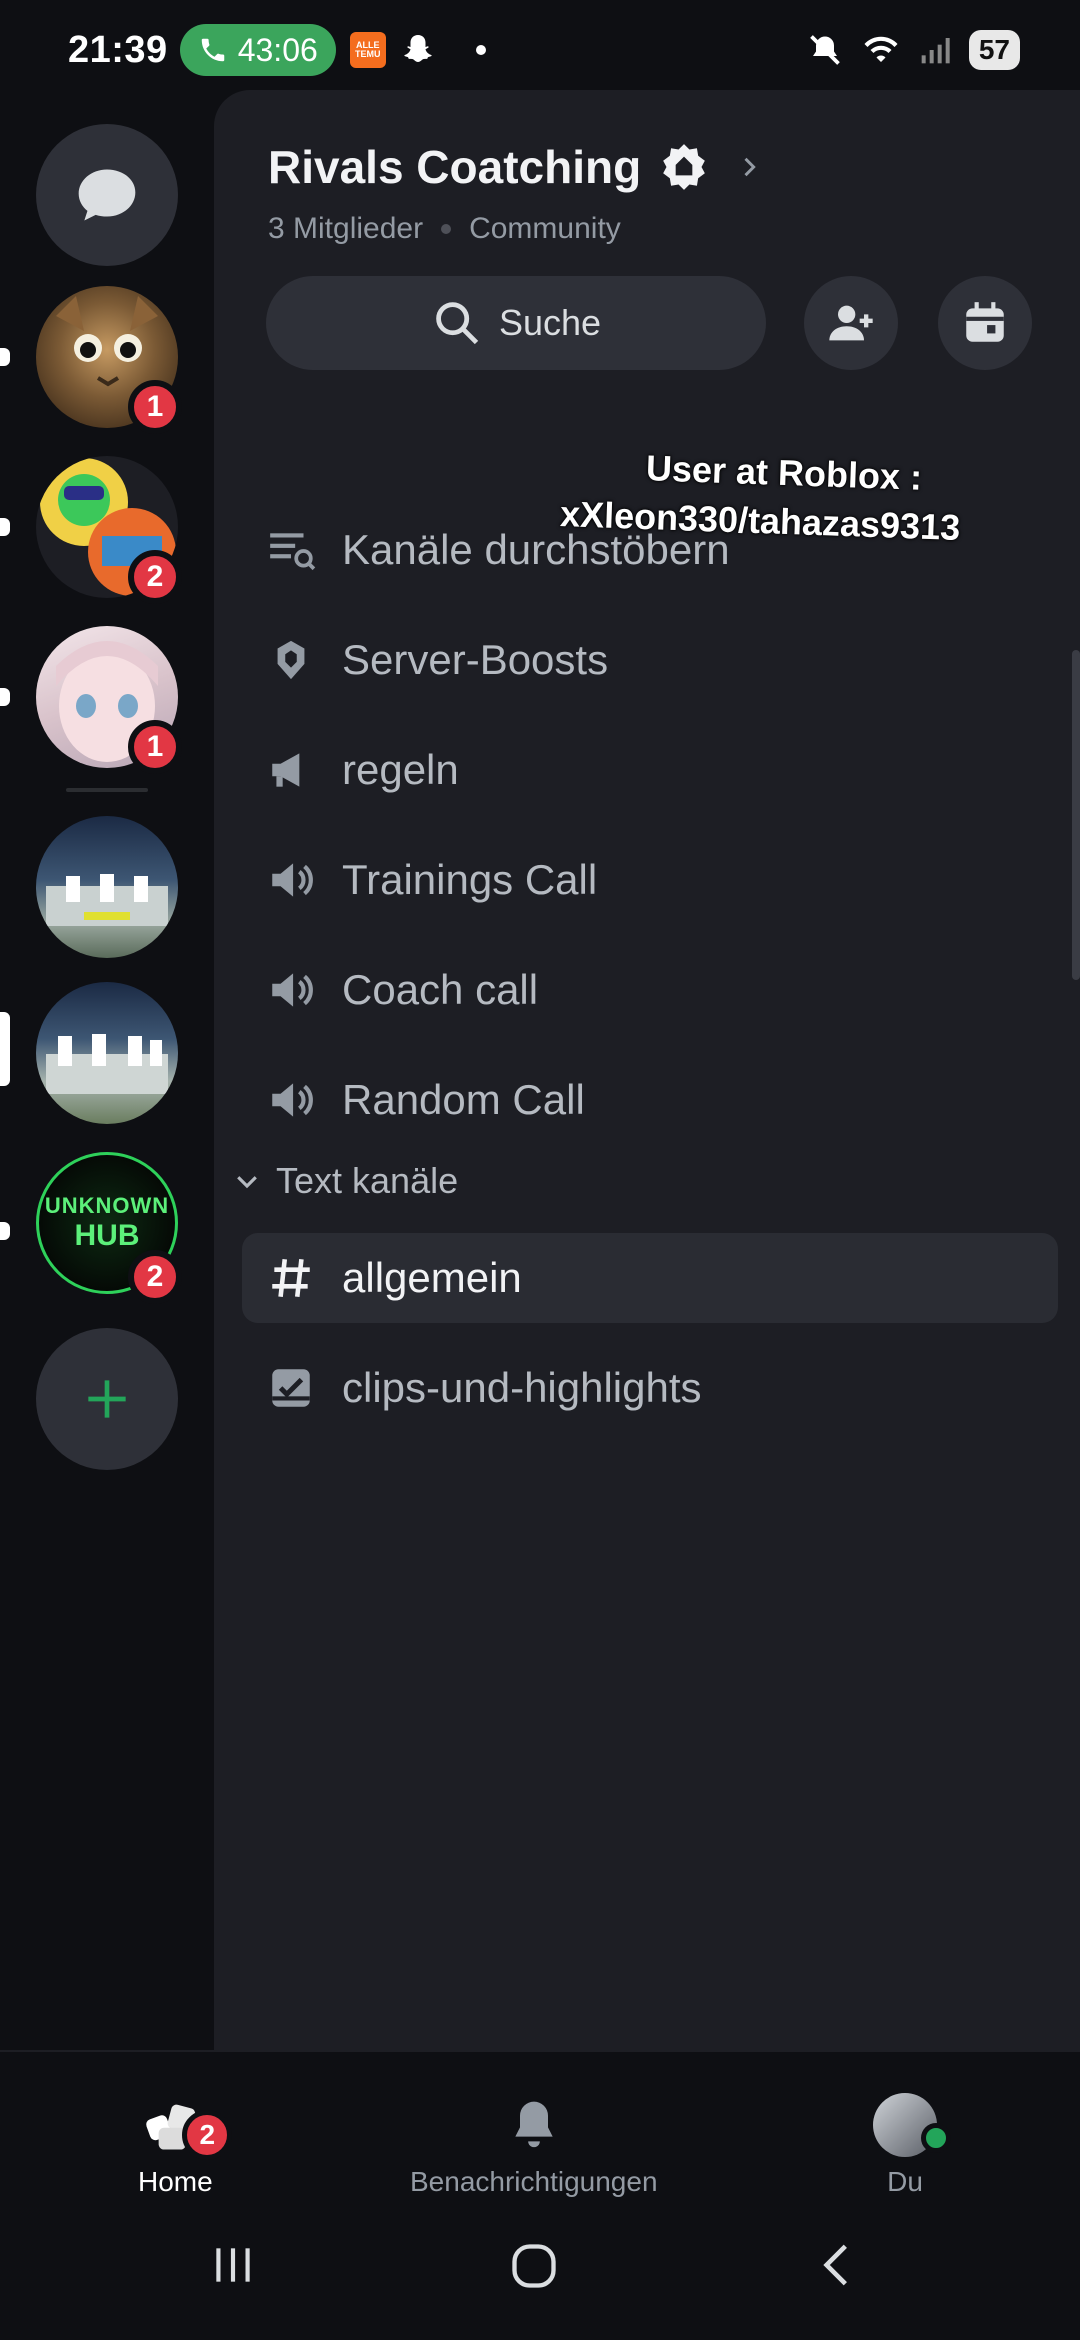 This screenshot has width=1080, height=2340. Describe the element at coordinates (837, 2265) in the screenshot. I see `back-icon` at that location.